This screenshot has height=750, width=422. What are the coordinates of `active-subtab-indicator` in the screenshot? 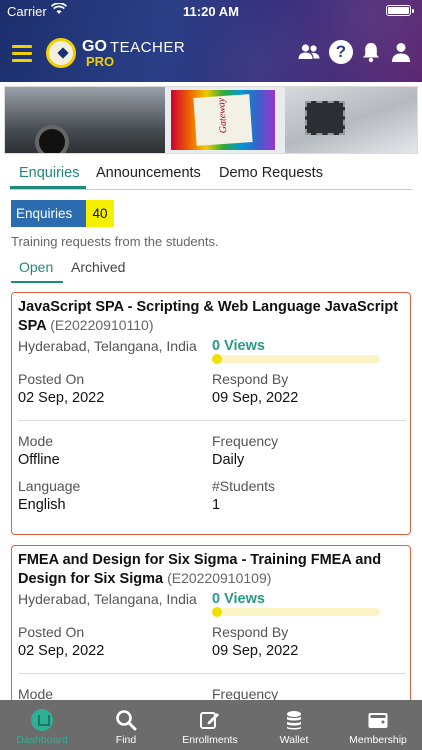 It's located at (37, 282).